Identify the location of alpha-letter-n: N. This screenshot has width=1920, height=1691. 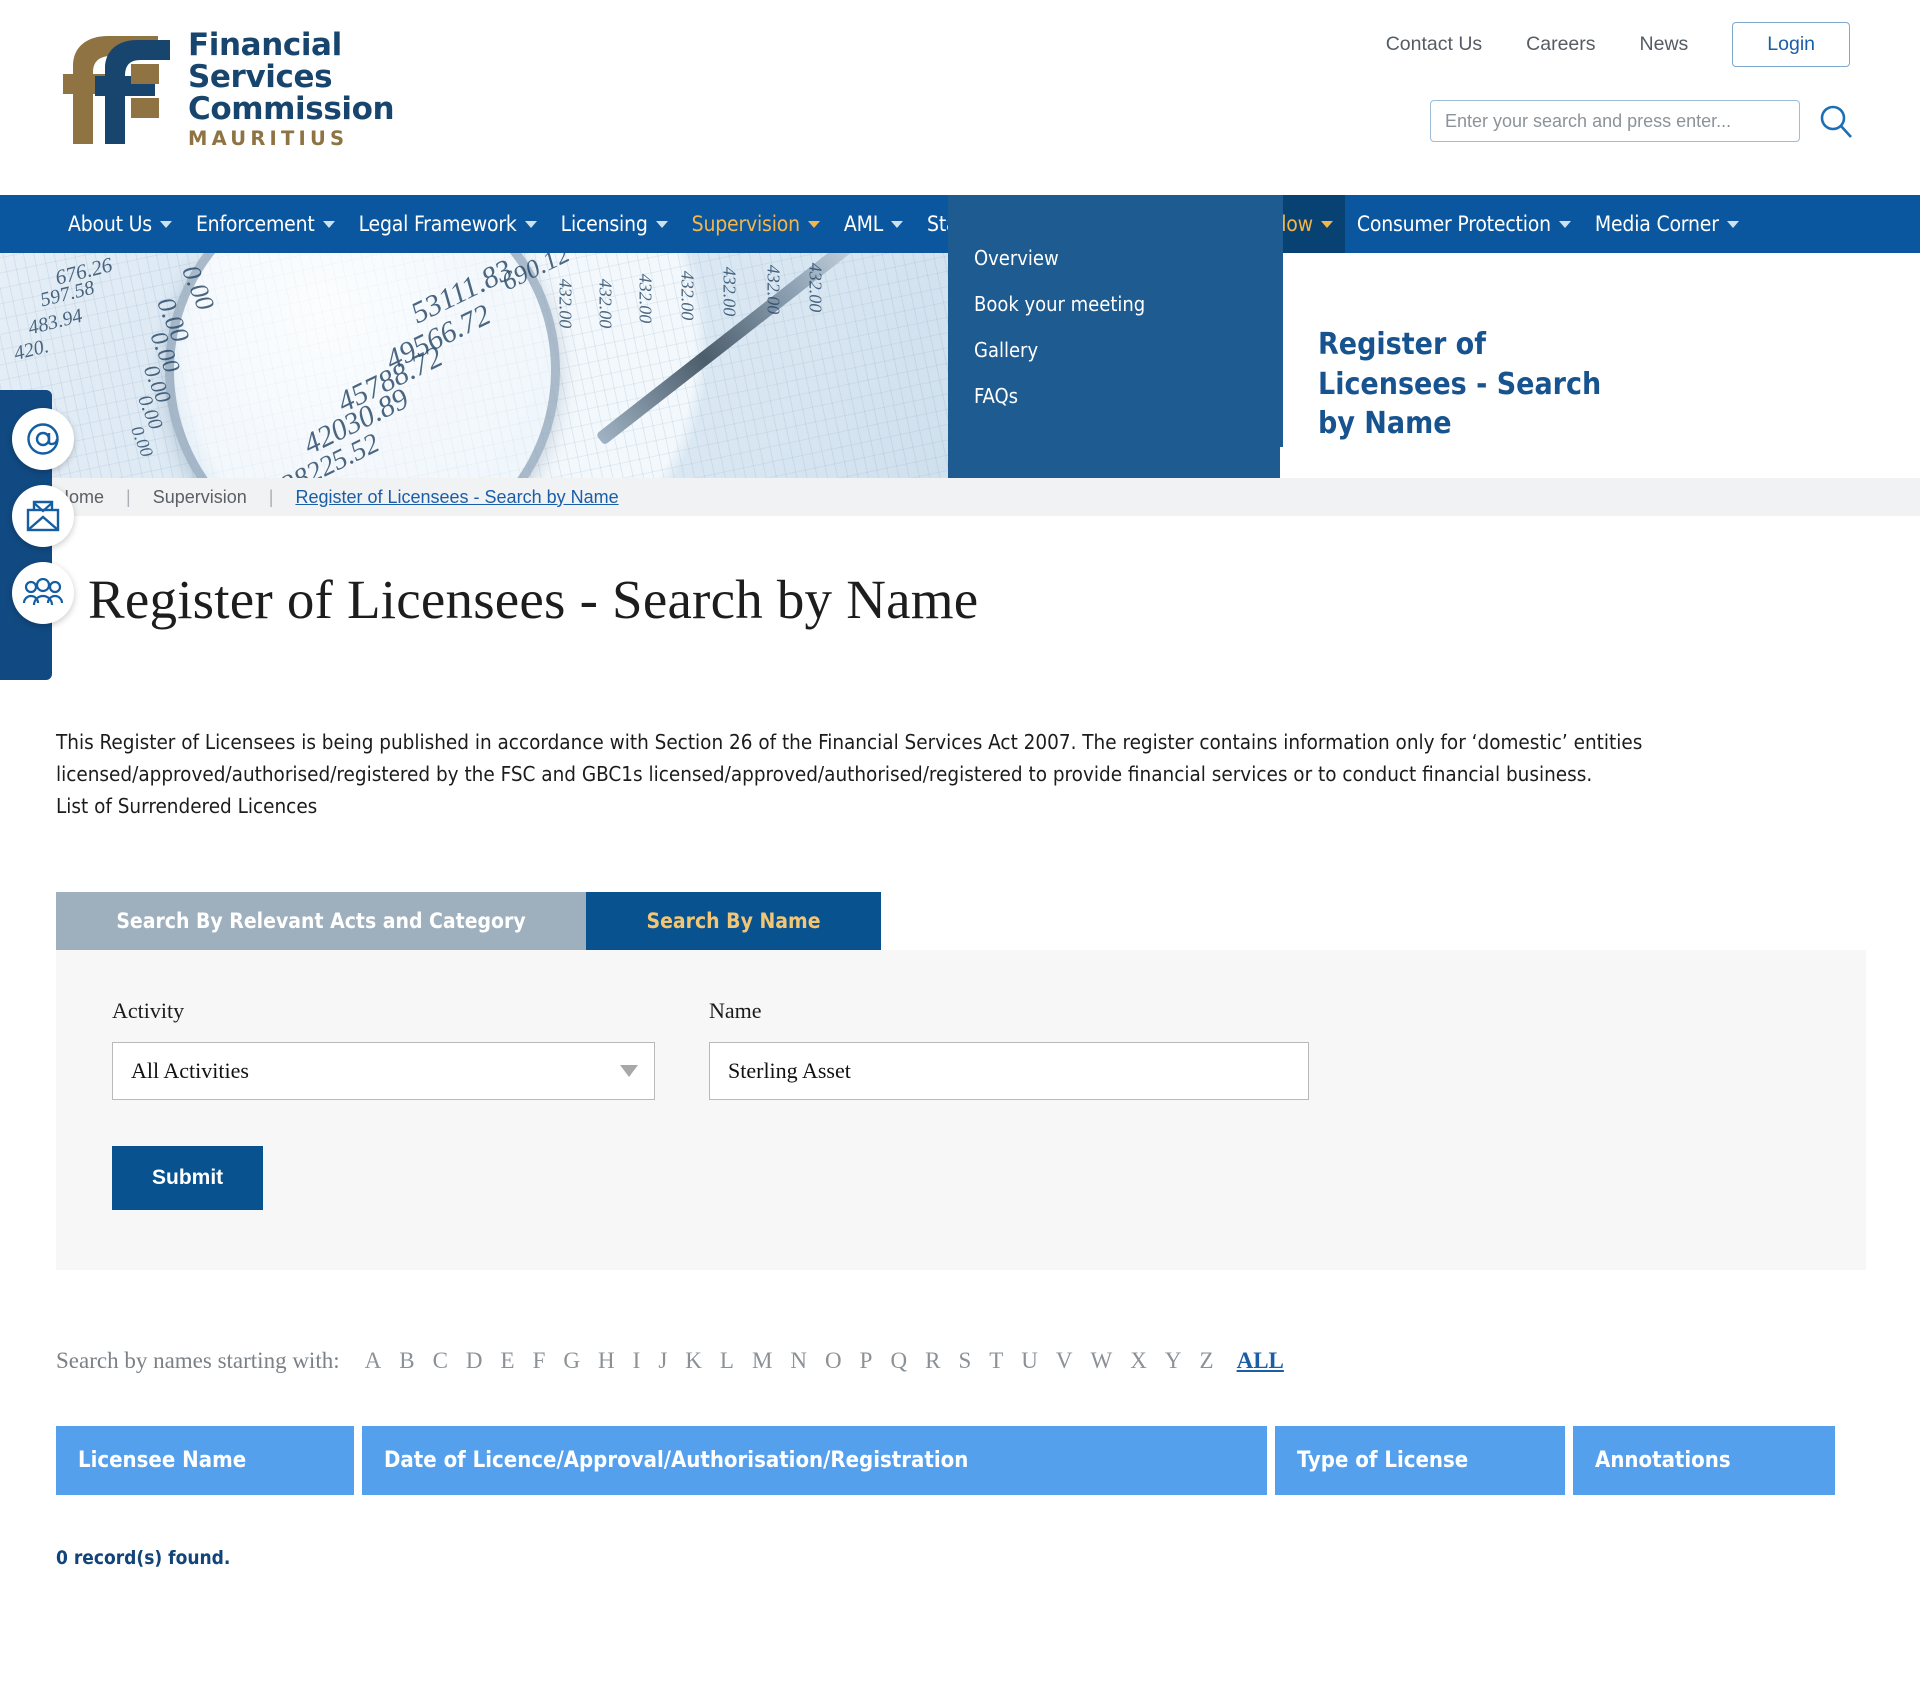
(798, 1361).